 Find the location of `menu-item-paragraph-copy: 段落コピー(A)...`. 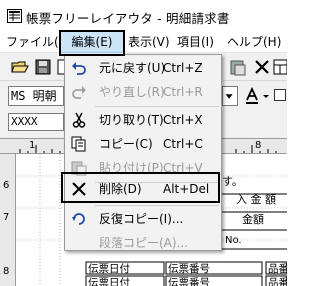

menu-item-paragraph-copy: 段落コピー(A)... is located at coordinates (143, 243).